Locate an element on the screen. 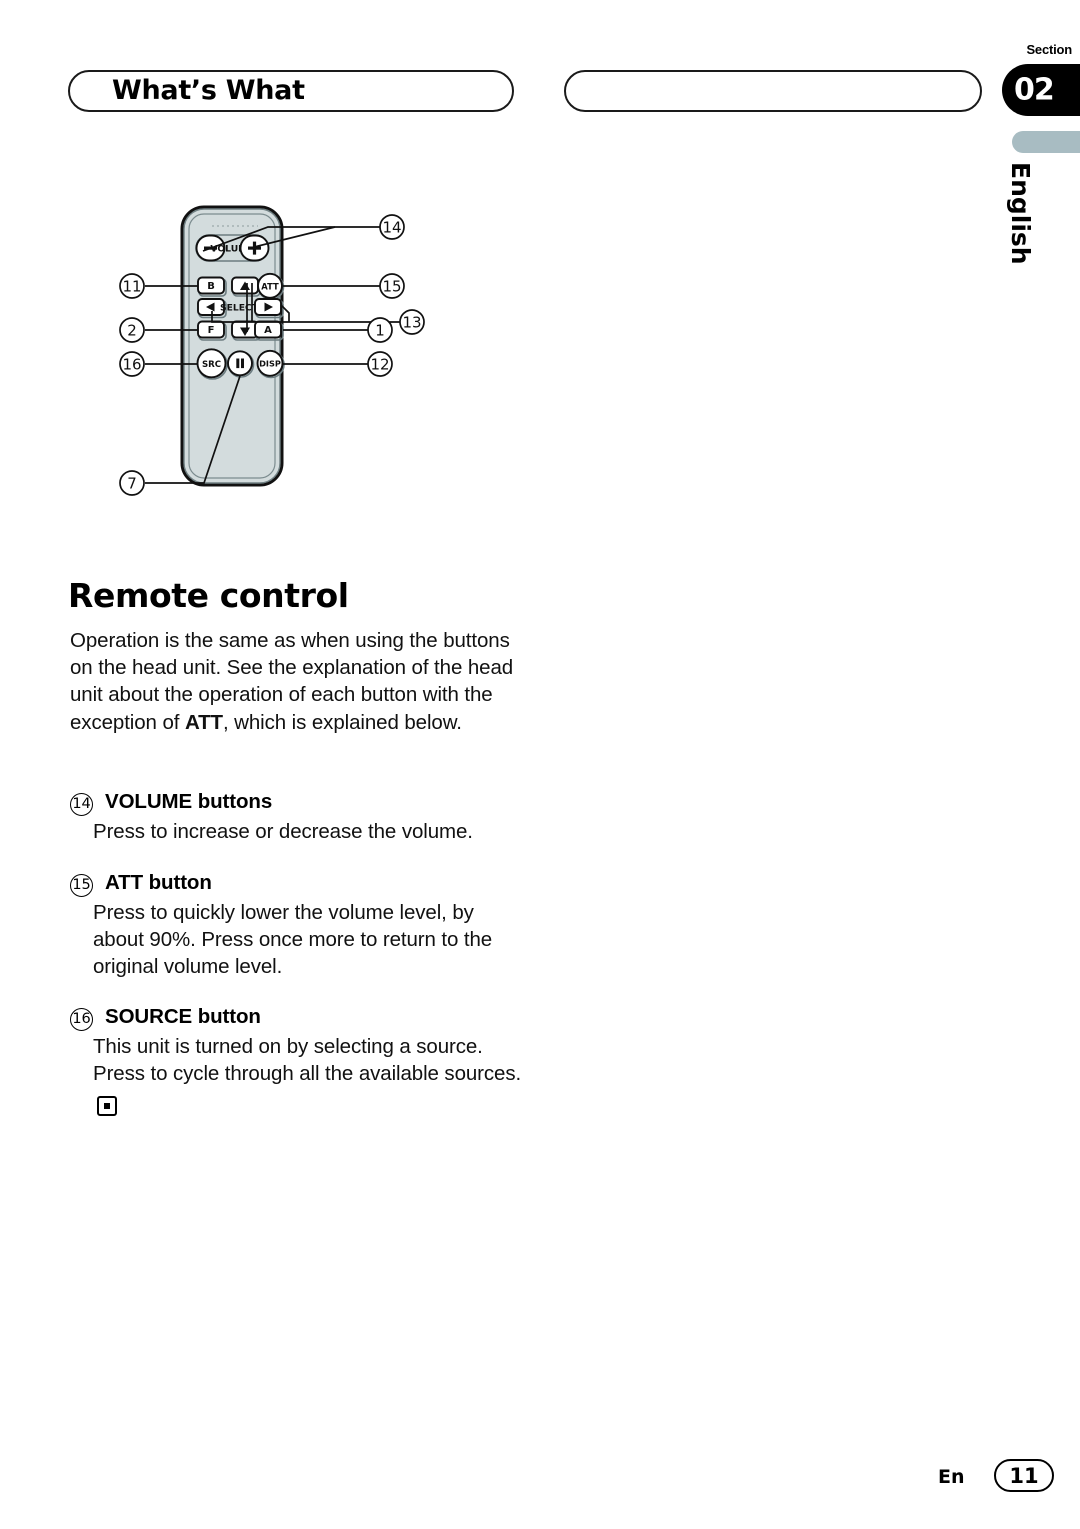  callout-13: 13 is located at coordinates (412, 322).